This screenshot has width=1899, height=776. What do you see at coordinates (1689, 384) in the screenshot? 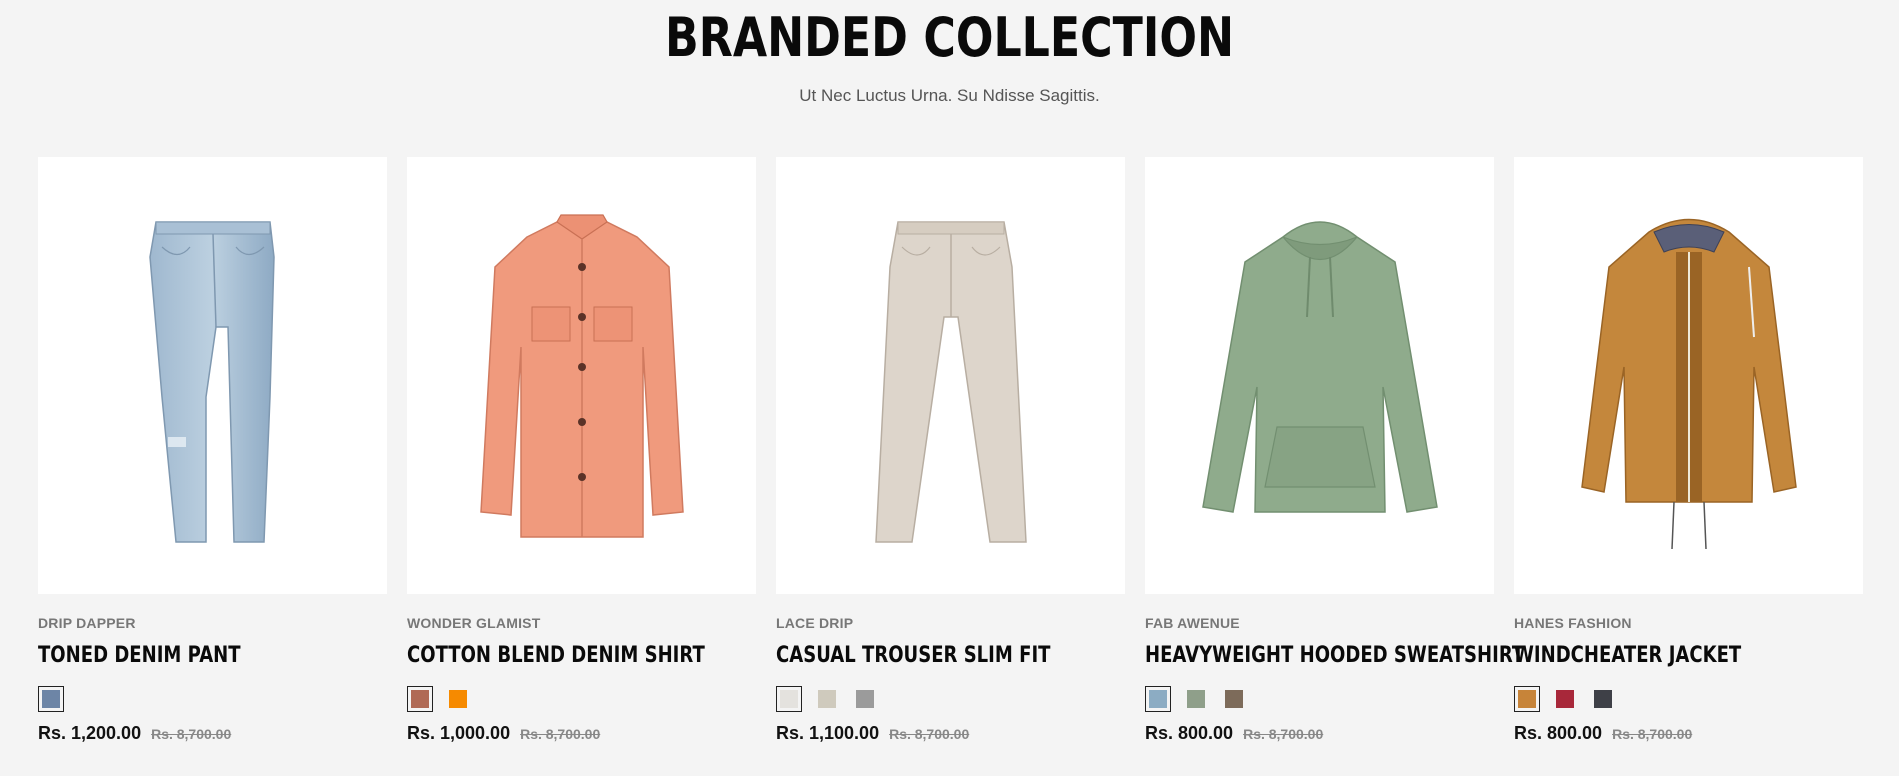
I see `jacket-icon` at bounding box center [1689, 384].